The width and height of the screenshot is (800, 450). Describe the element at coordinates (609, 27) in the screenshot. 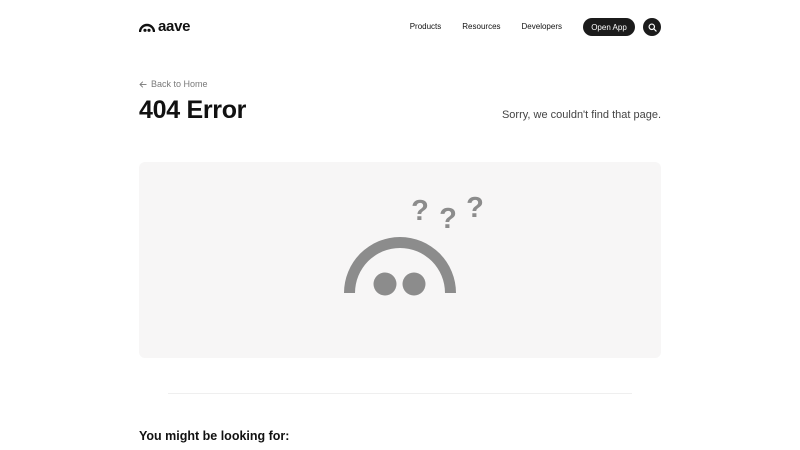

I see `open-app-button: Open App` at that location.